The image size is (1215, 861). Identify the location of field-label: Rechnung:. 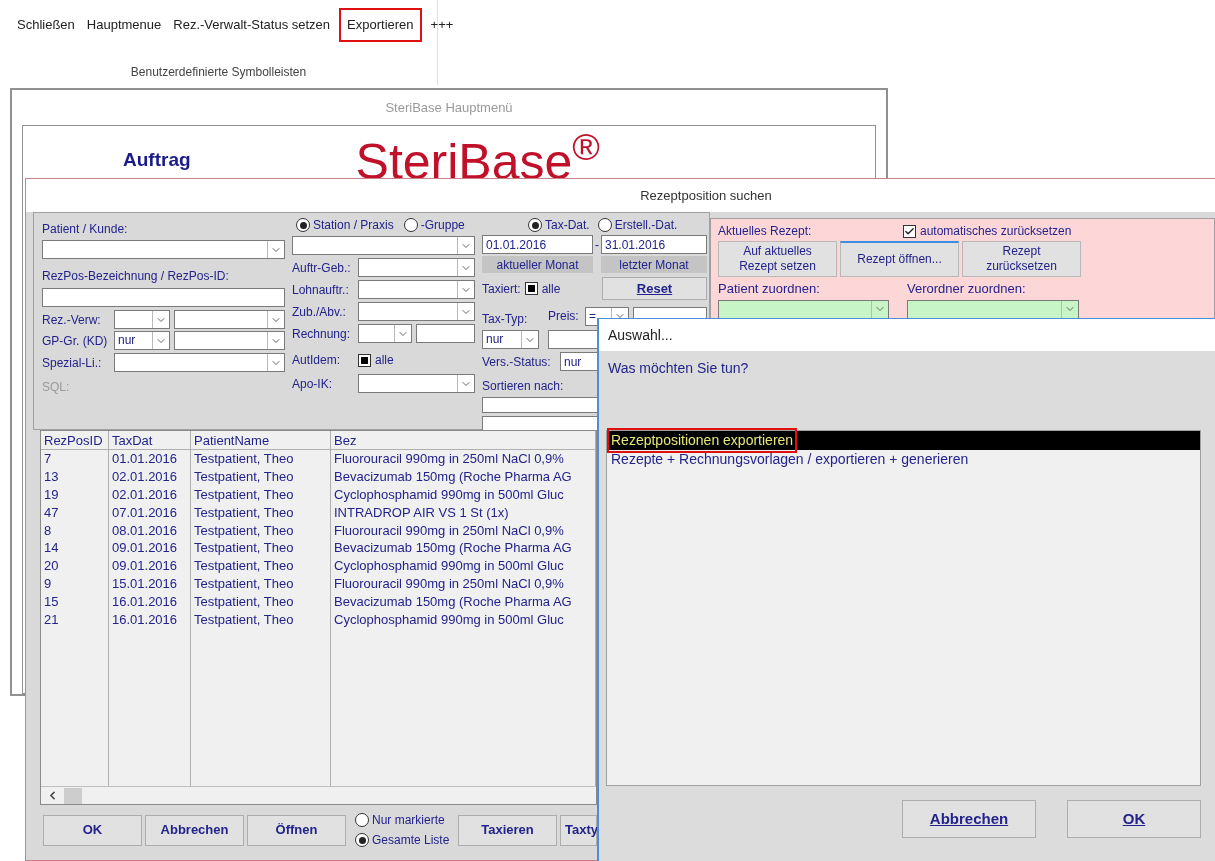
(322, 334).